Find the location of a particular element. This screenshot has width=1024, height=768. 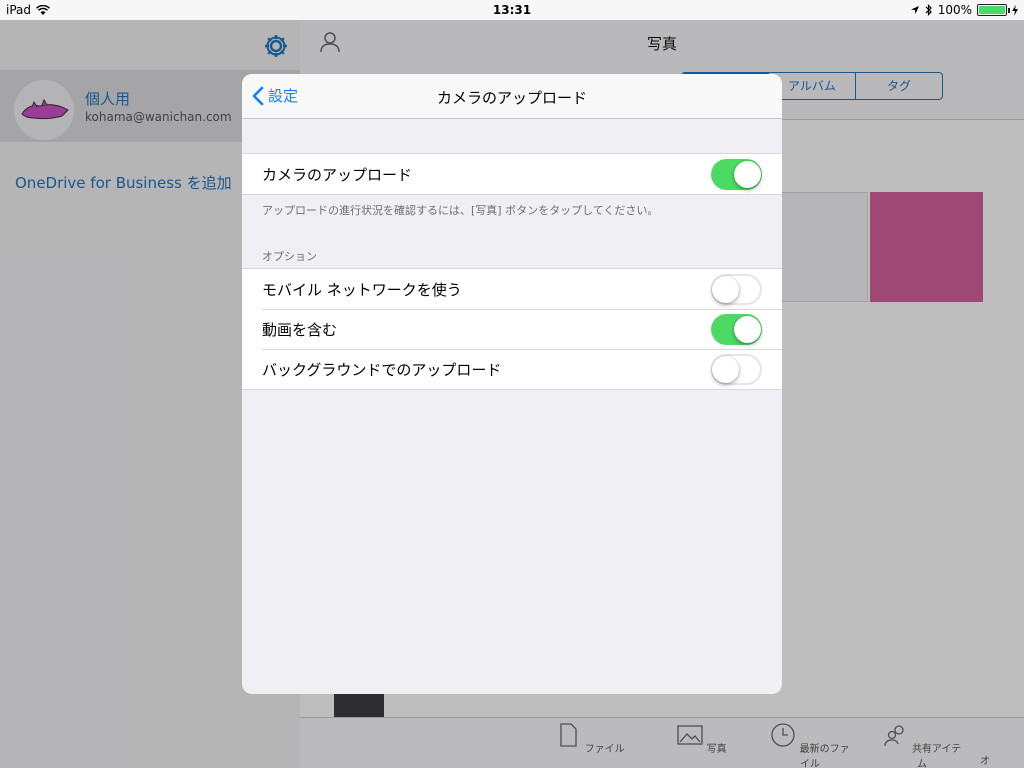

dialog-title: カメラのアップロード is located at coordinates (511, 98).